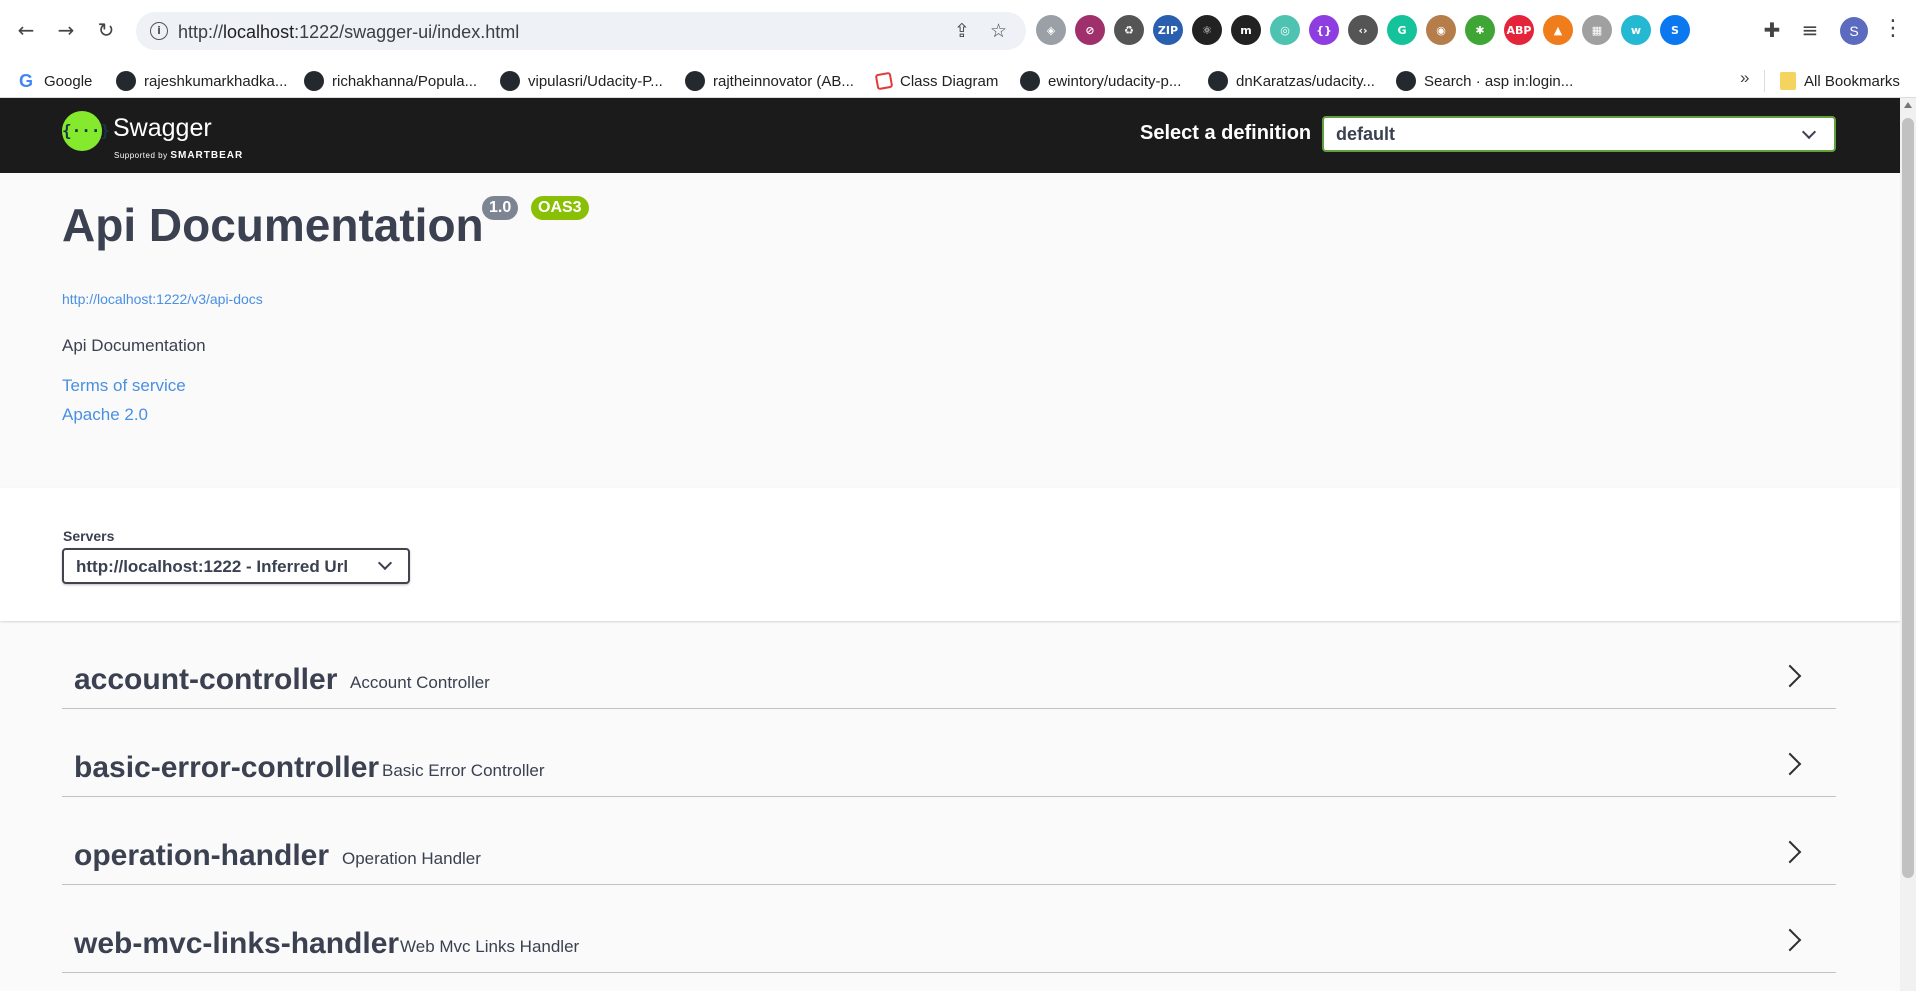  What do you see at coordinates (949, 841) in the screenshot?
I see `tag-section-operation-handler: operation-handler Operation Handler` at bounding box center [949, 841].